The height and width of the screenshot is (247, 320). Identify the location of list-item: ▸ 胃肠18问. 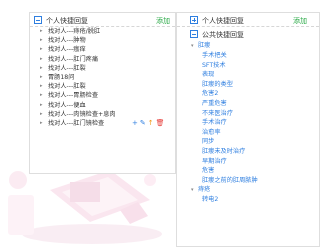
(102, 77).